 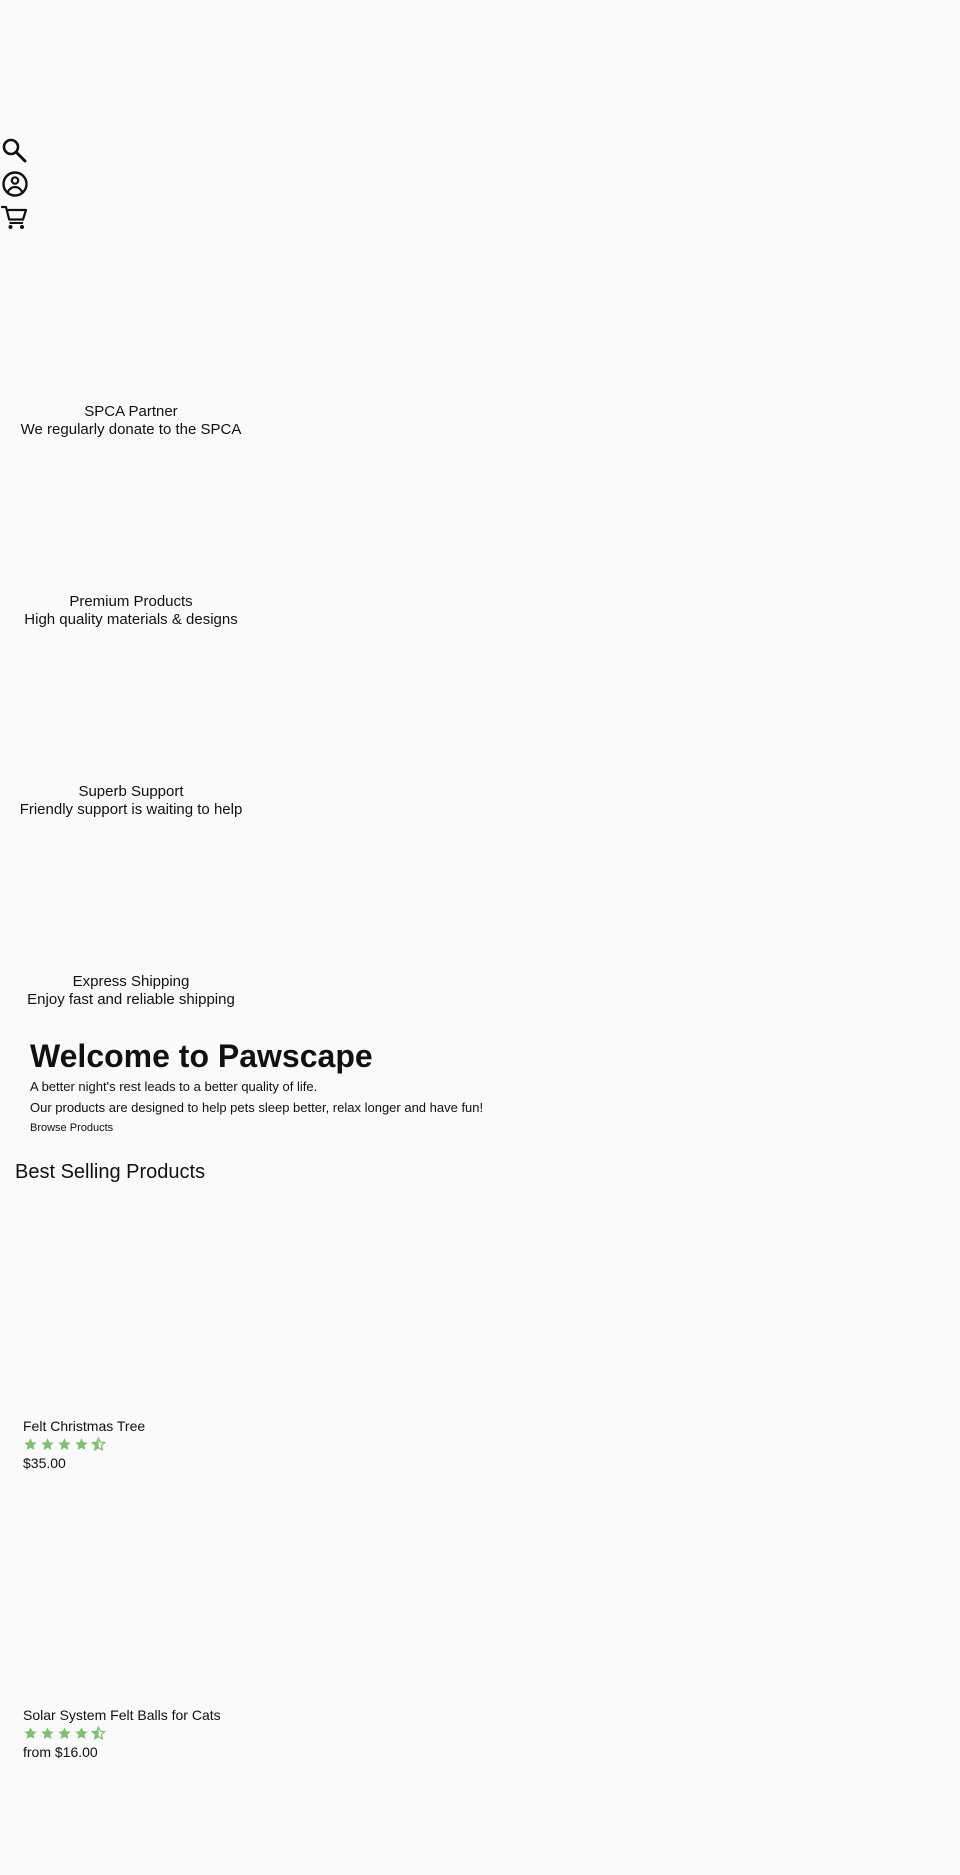 I want to click on feature-title: Express Shipping, so click(x=131, y=981).